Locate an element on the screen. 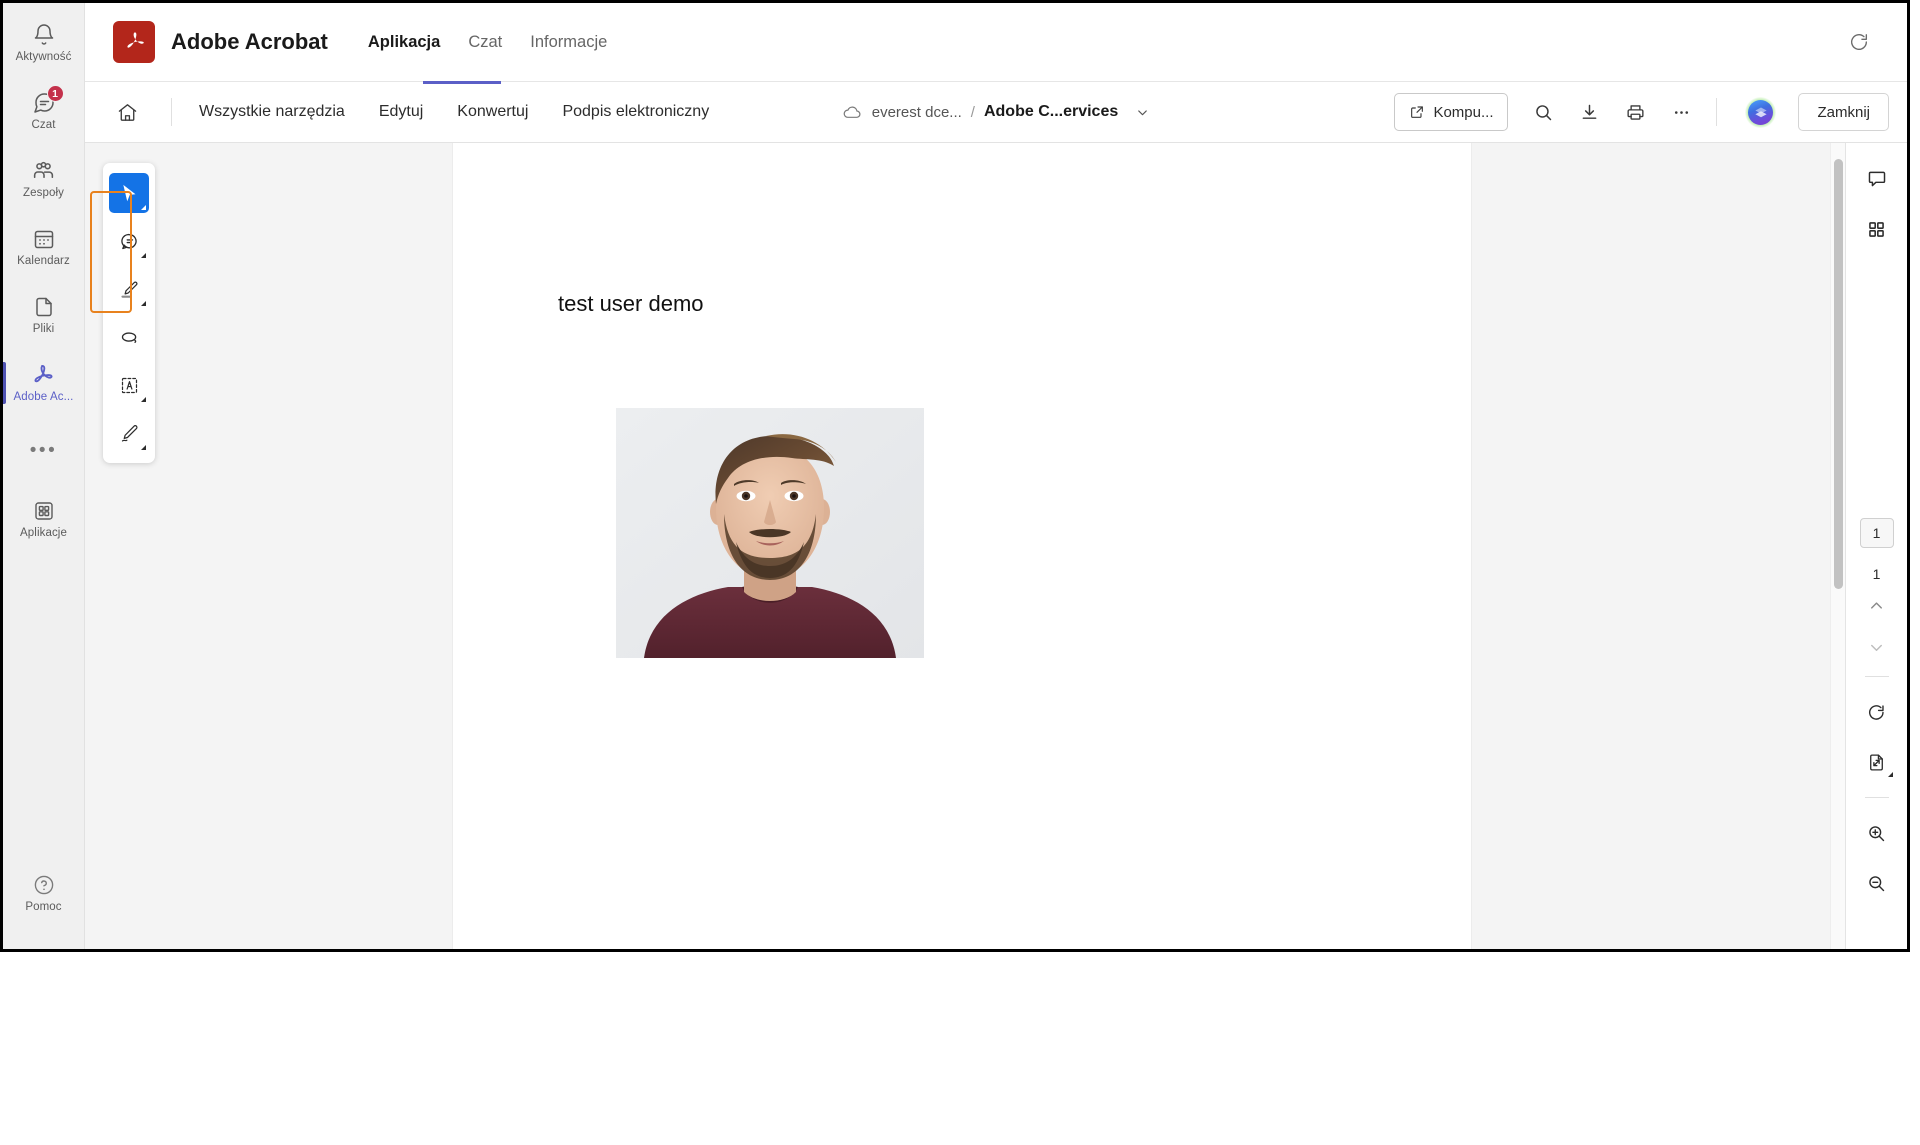 The height and width of the screenshot is (1145, 1920). portrait-photo is located at coordinates (770, 533).